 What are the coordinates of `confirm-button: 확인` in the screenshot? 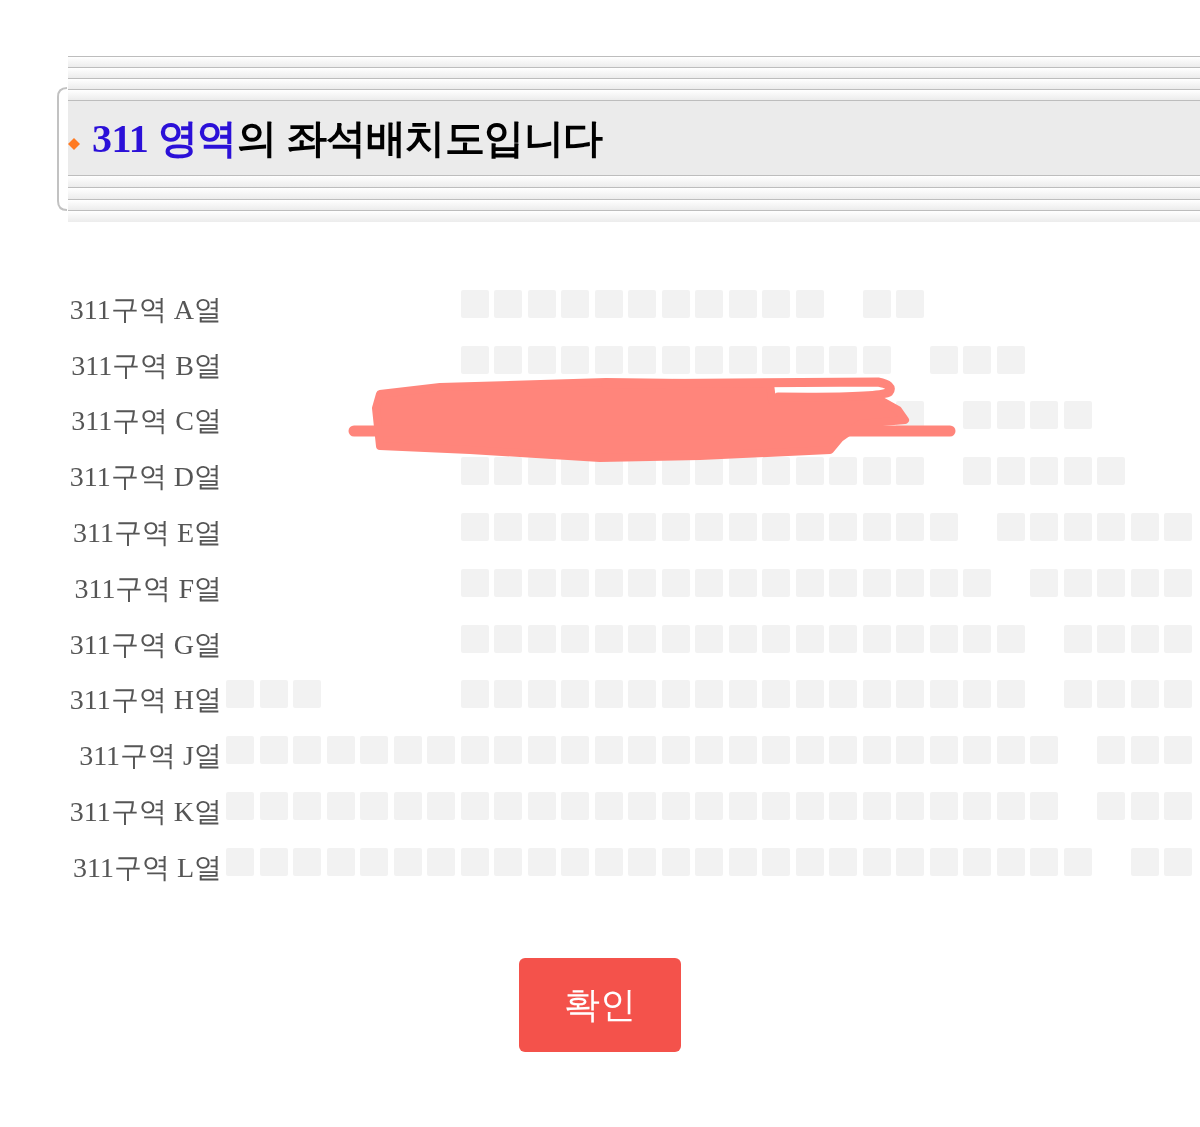 It's located at (600, 1004).